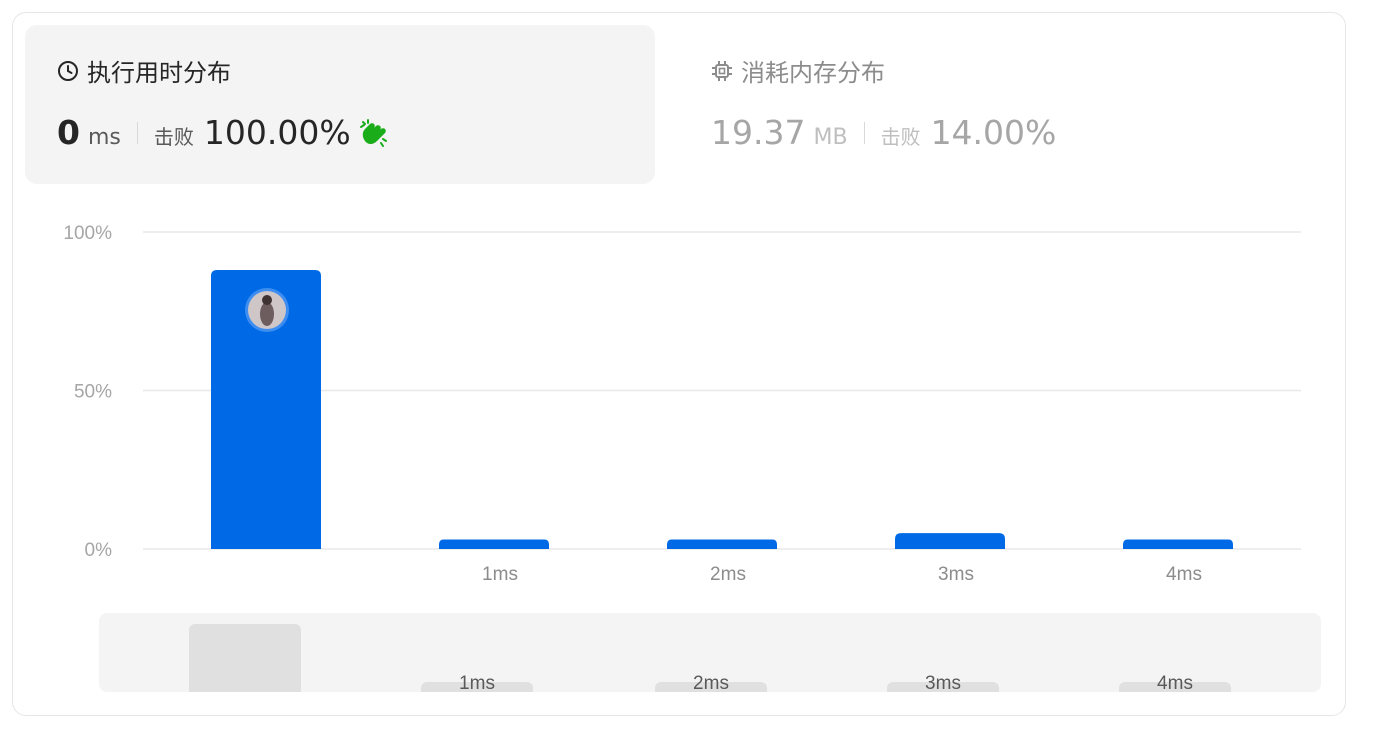 This screenshot has height=732, width=1384. Describe the element at coordinates (711, 682) in the screenshot. I see `overview-label: 2ms` at that location.